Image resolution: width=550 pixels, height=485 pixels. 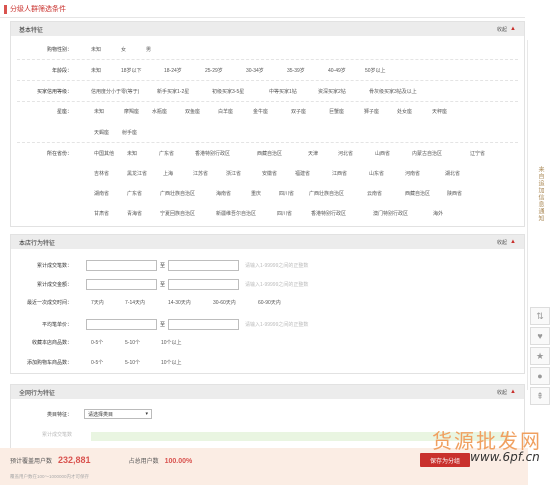 I want to click on province-option: 江西省, so click(x=350, y=173).